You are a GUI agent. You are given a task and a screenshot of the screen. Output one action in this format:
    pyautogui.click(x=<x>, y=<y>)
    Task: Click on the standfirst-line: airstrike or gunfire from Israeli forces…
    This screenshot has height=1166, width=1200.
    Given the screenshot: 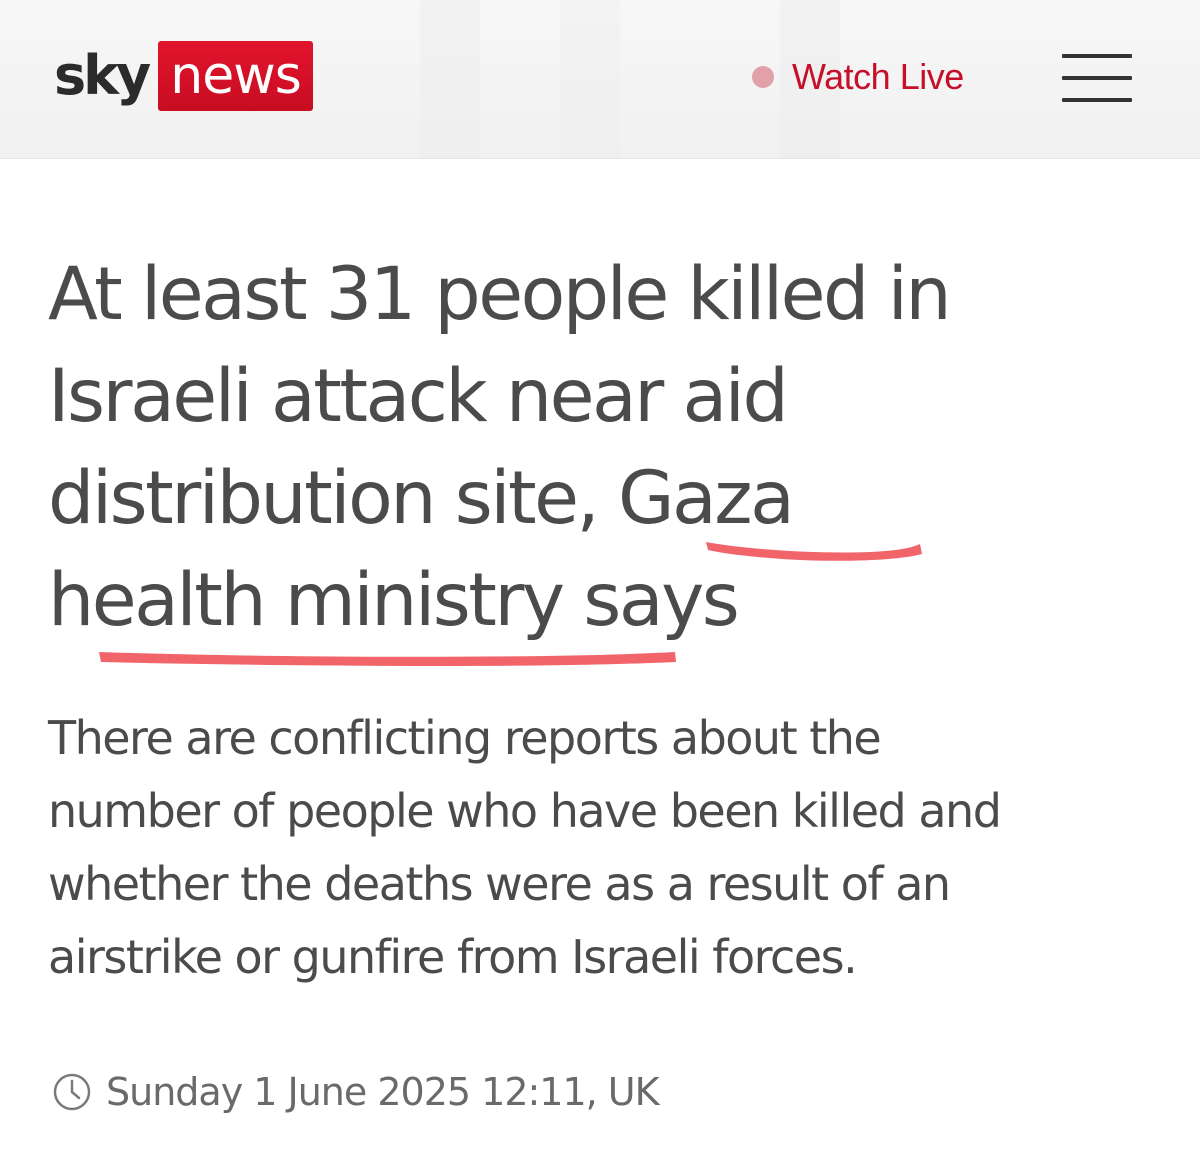 What is the action you would take?
    pyautogui.click(x=453, y=957)
    